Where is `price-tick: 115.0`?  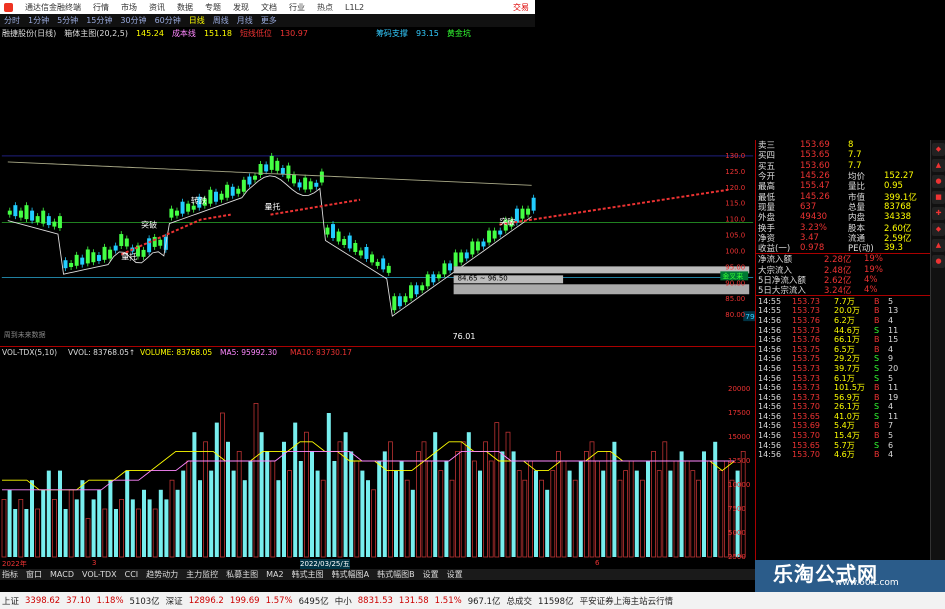 price-tick: 115.0 is located at coordinates (735, 204).